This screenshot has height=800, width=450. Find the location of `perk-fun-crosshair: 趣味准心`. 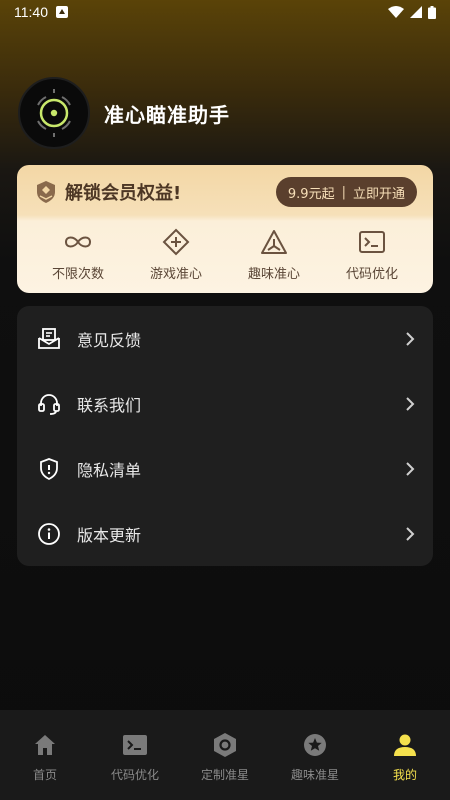

perk-fun-crosshair: 趣味准心 is located at coordinates (274, 253).